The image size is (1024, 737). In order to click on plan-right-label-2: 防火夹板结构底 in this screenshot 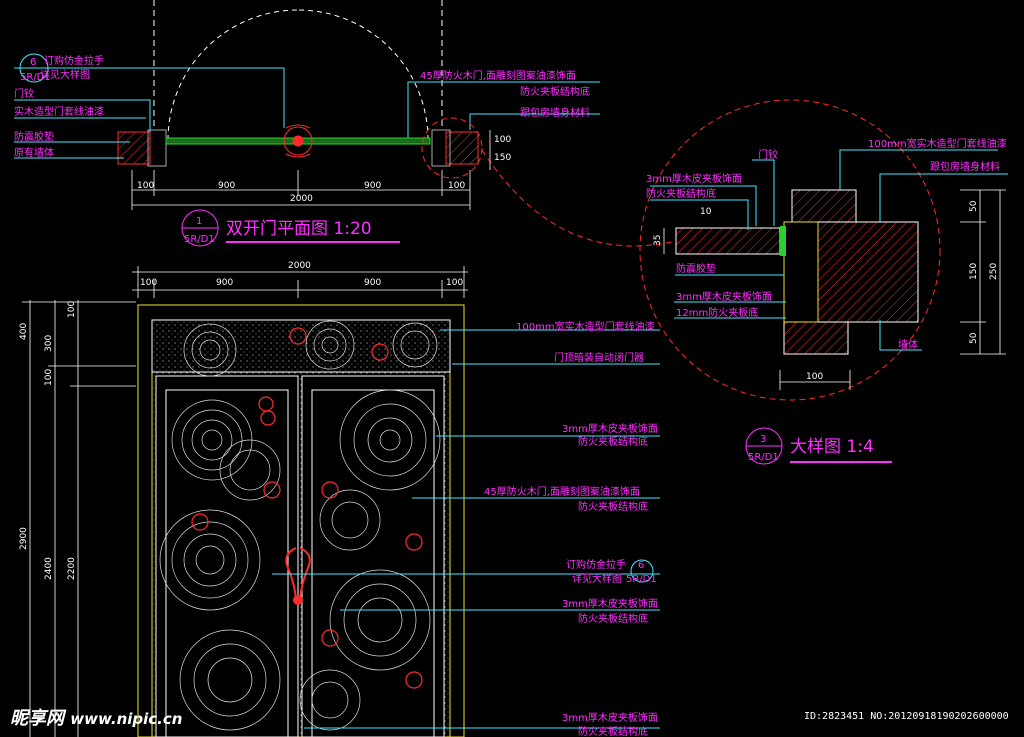, I will do `click(555, 91)`.